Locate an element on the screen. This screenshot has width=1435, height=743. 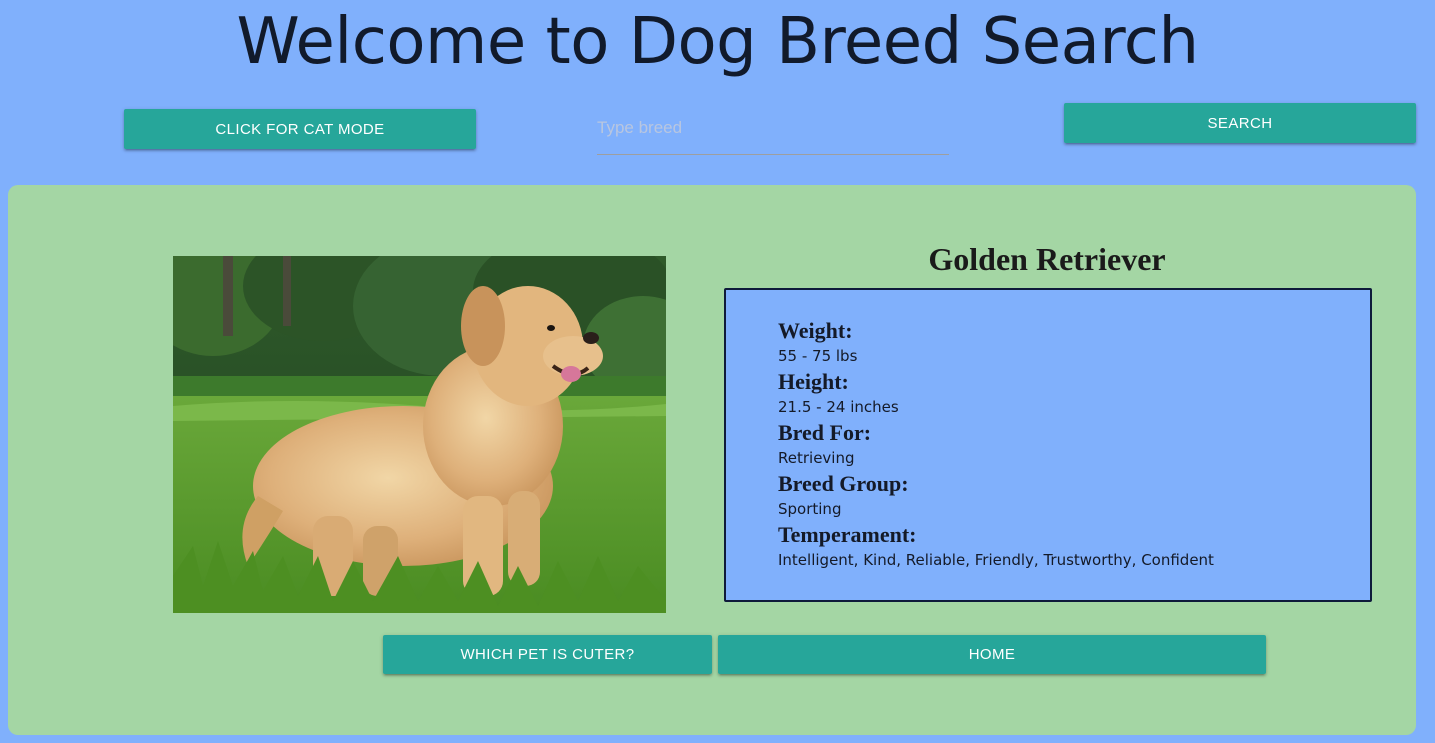
search-button: SEARCH is located at coordinates (1240, 123).